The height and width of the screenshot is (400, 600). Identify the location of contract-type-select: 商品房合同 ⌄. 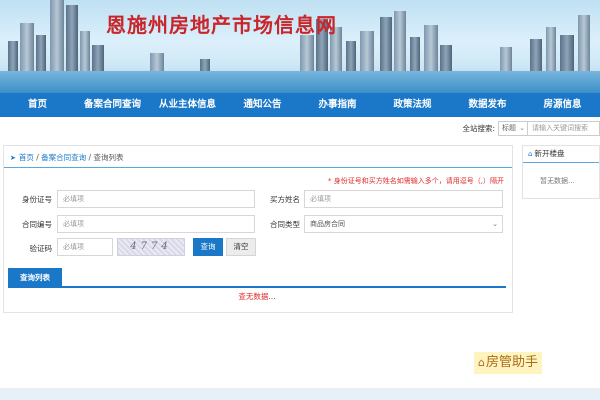
(403, 224).